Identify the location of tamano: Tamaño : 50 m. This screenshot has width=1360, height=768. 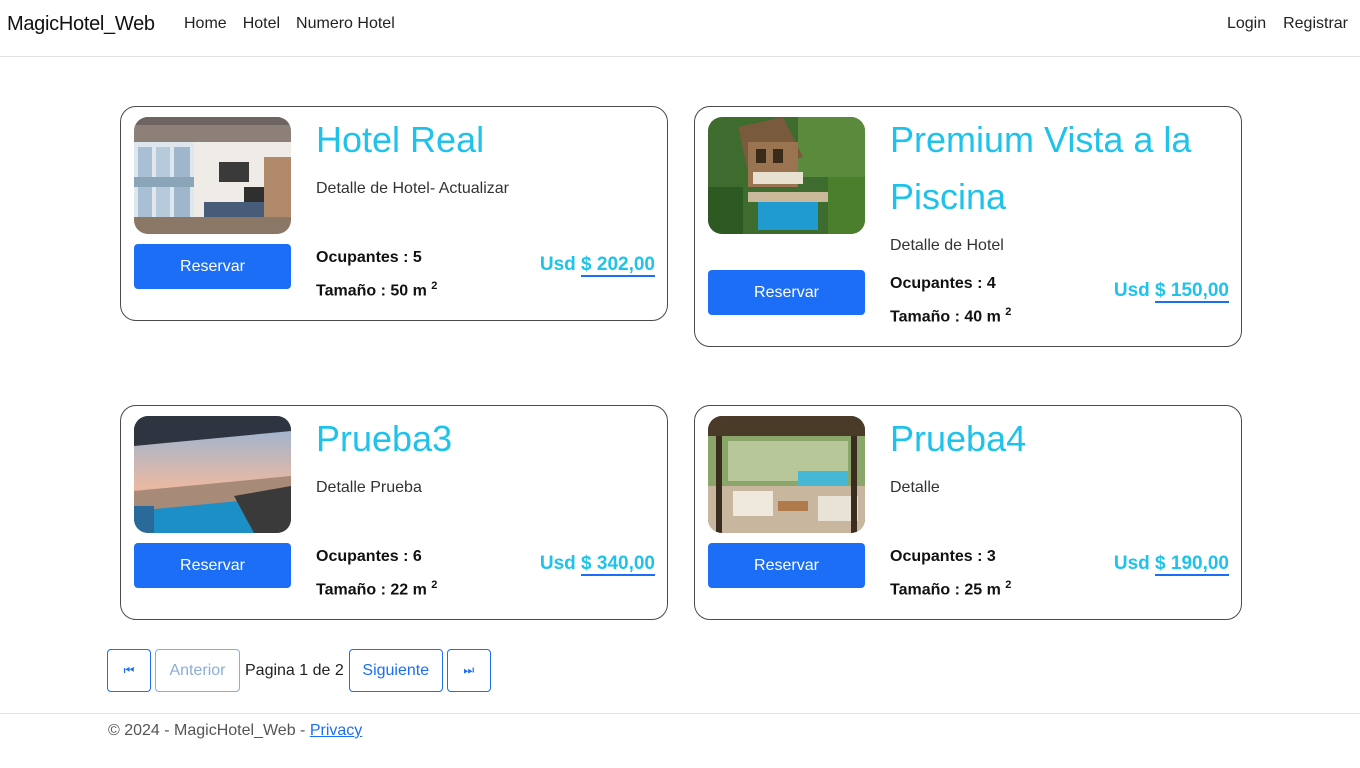
(371, 291).